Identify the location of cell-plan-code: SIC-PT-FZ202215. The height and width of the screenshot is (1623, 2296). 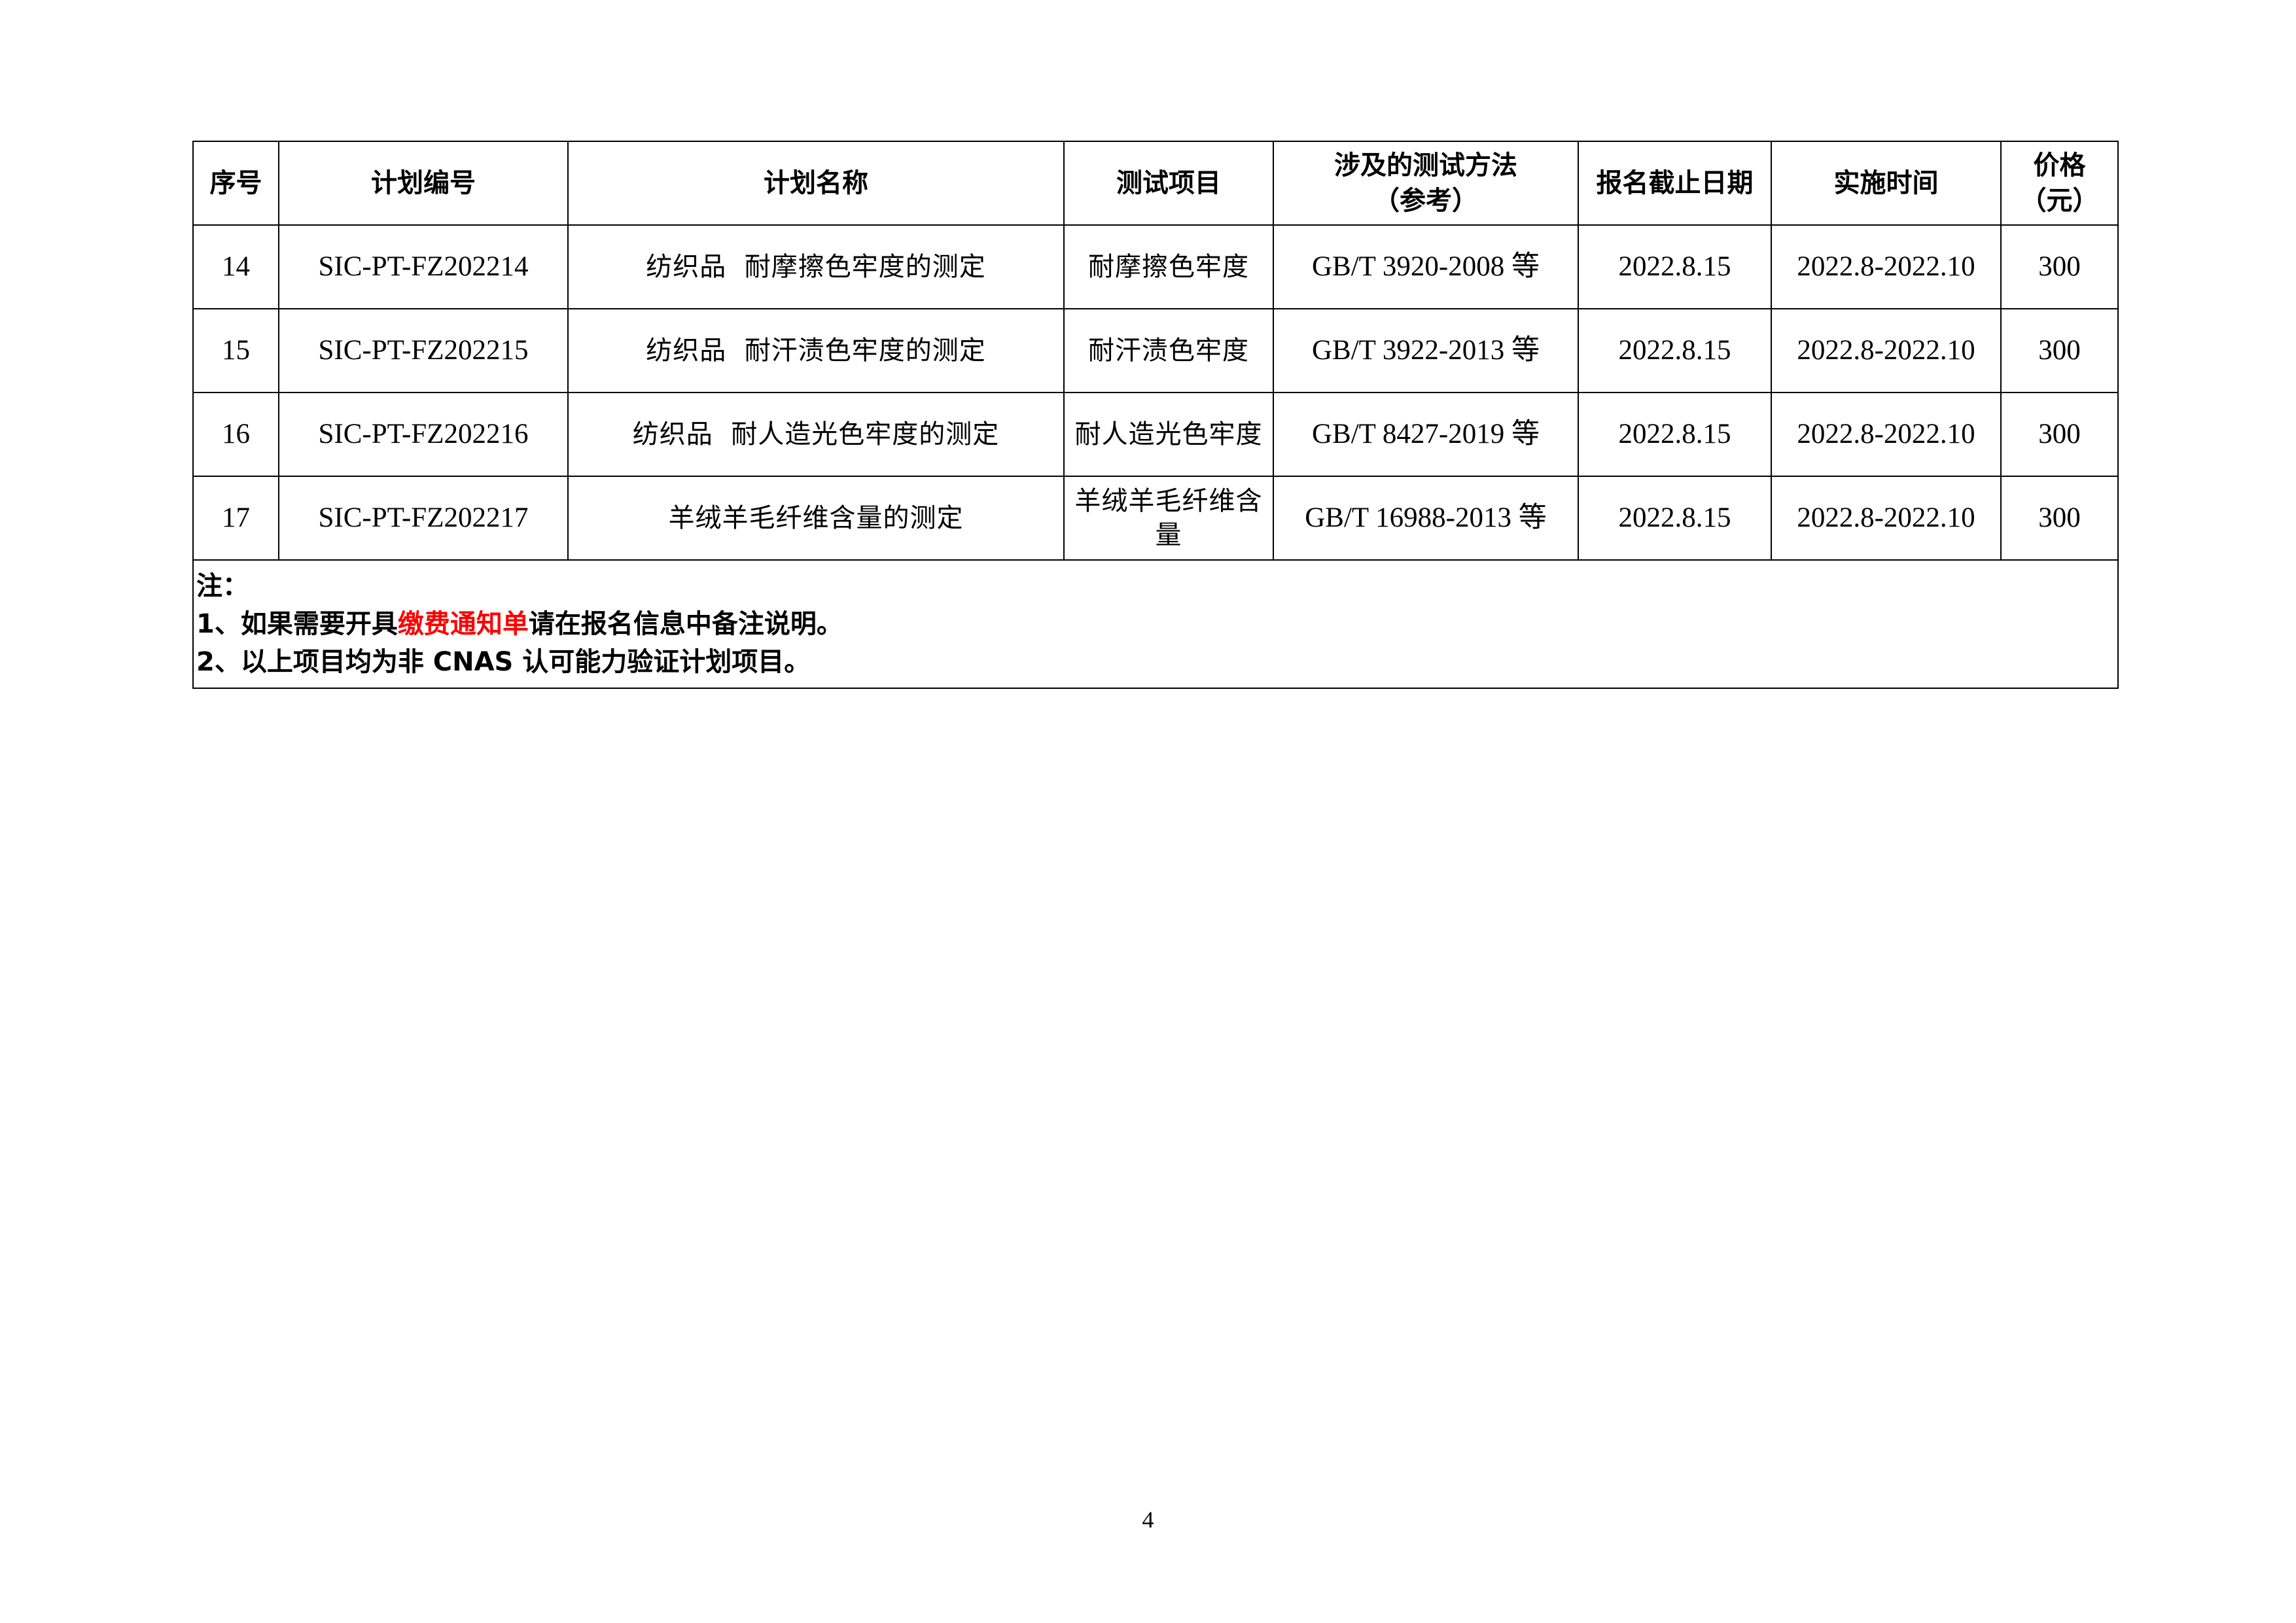
(424, 350).